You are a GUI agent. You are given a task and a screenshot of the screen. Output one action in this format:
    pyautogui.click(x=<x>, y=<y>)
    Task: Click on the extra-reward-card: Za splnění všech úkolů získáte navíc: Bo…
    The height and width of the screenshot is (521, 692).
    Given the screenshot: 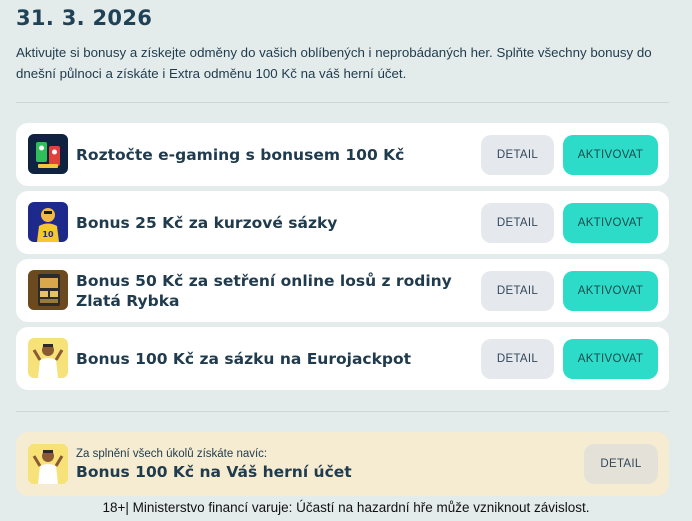 What is the action you would take?
    pyautogui.click(x=342, y=464)
    